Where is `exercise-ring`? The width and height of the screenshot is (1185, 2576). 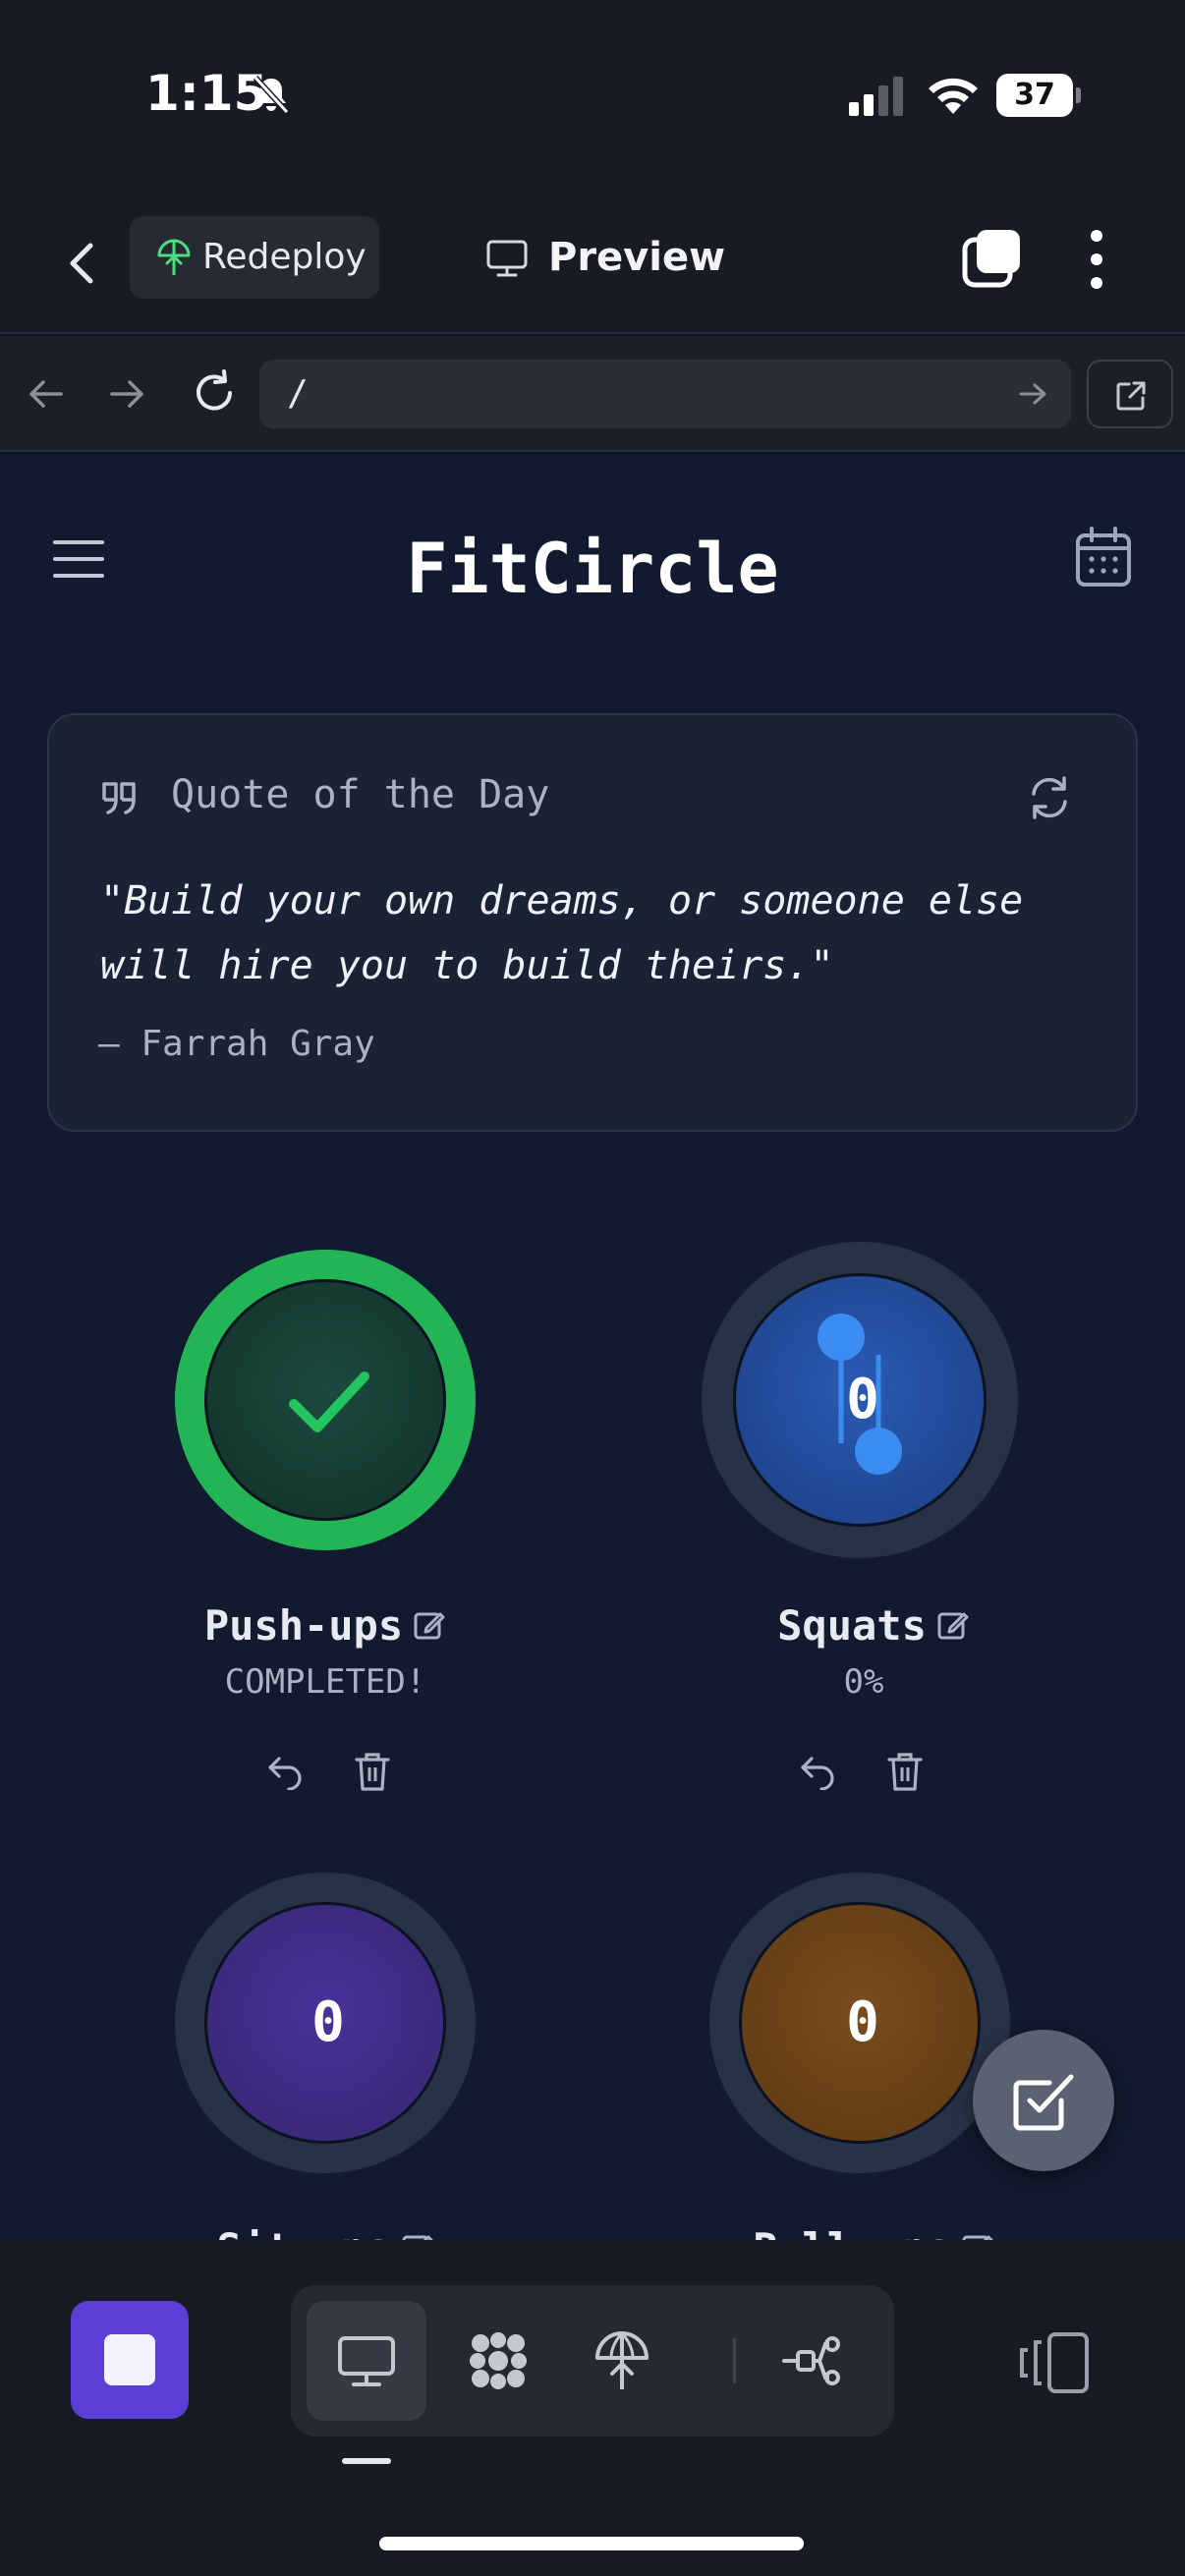 exercise-ring is located at coordinates (325, 1400).